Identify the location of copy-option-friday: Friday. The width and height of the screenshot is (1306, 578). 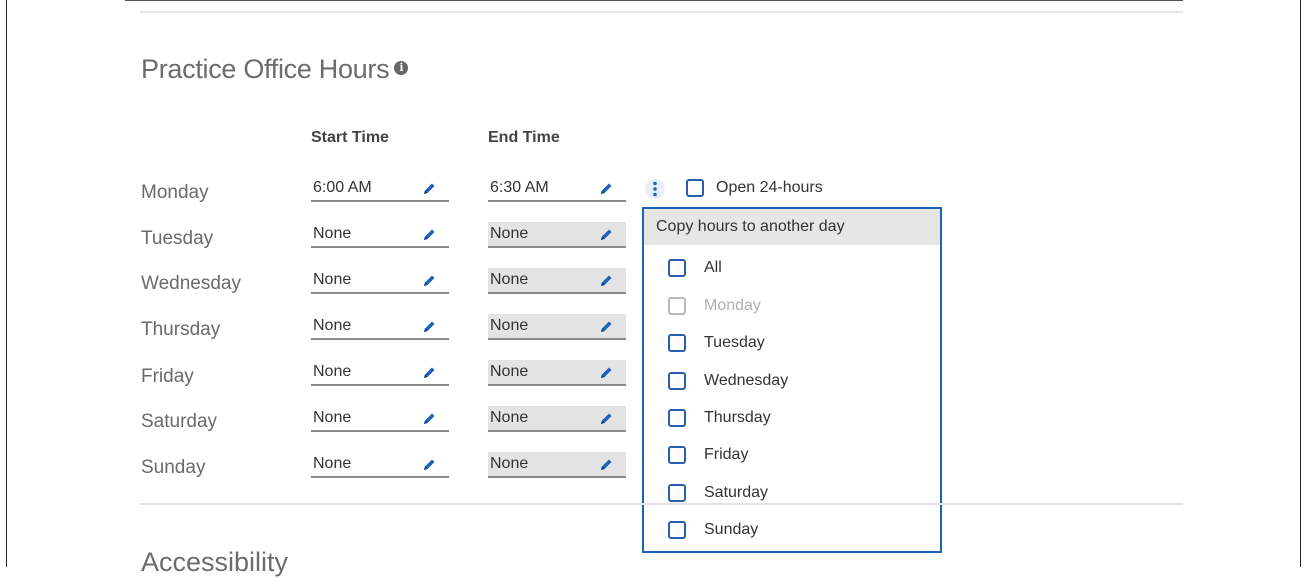
(708, 455).